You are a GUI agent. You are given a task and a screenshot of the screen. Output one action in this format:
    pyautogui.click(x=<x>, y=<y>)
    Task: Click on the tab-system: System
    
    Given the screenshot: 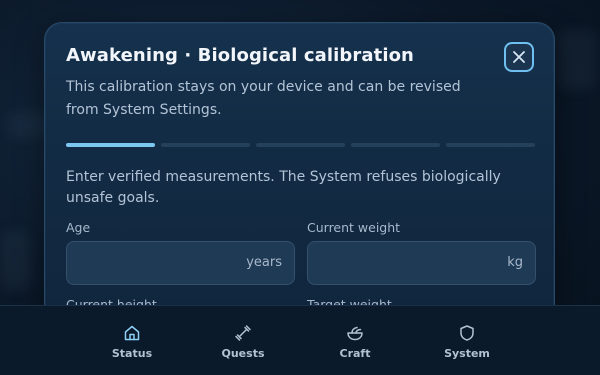 What is the action you would take?
    pyautogui.click(x=467, y=341)
    